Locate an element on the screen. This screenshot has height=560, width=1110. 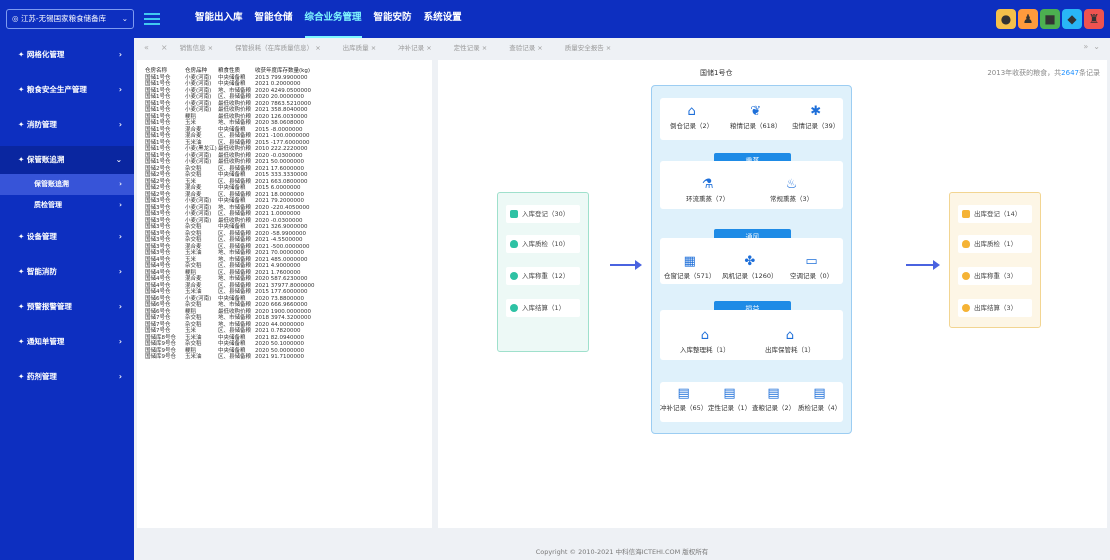
sidebar-item-safety: ✦ 粮食安全生产管理 › is located at coordinates (67, 90).